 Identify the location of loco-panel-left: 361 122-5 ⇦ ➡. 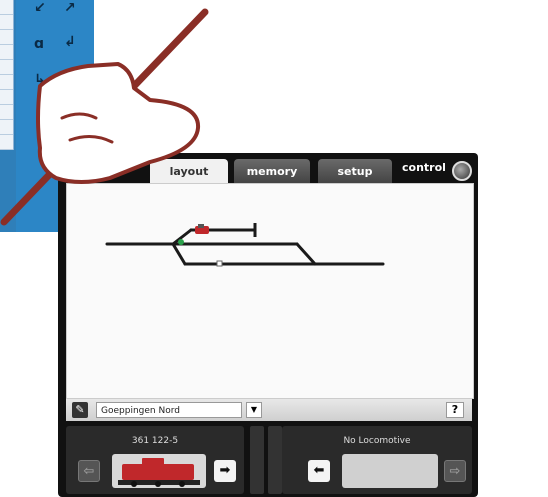
(155, 460).